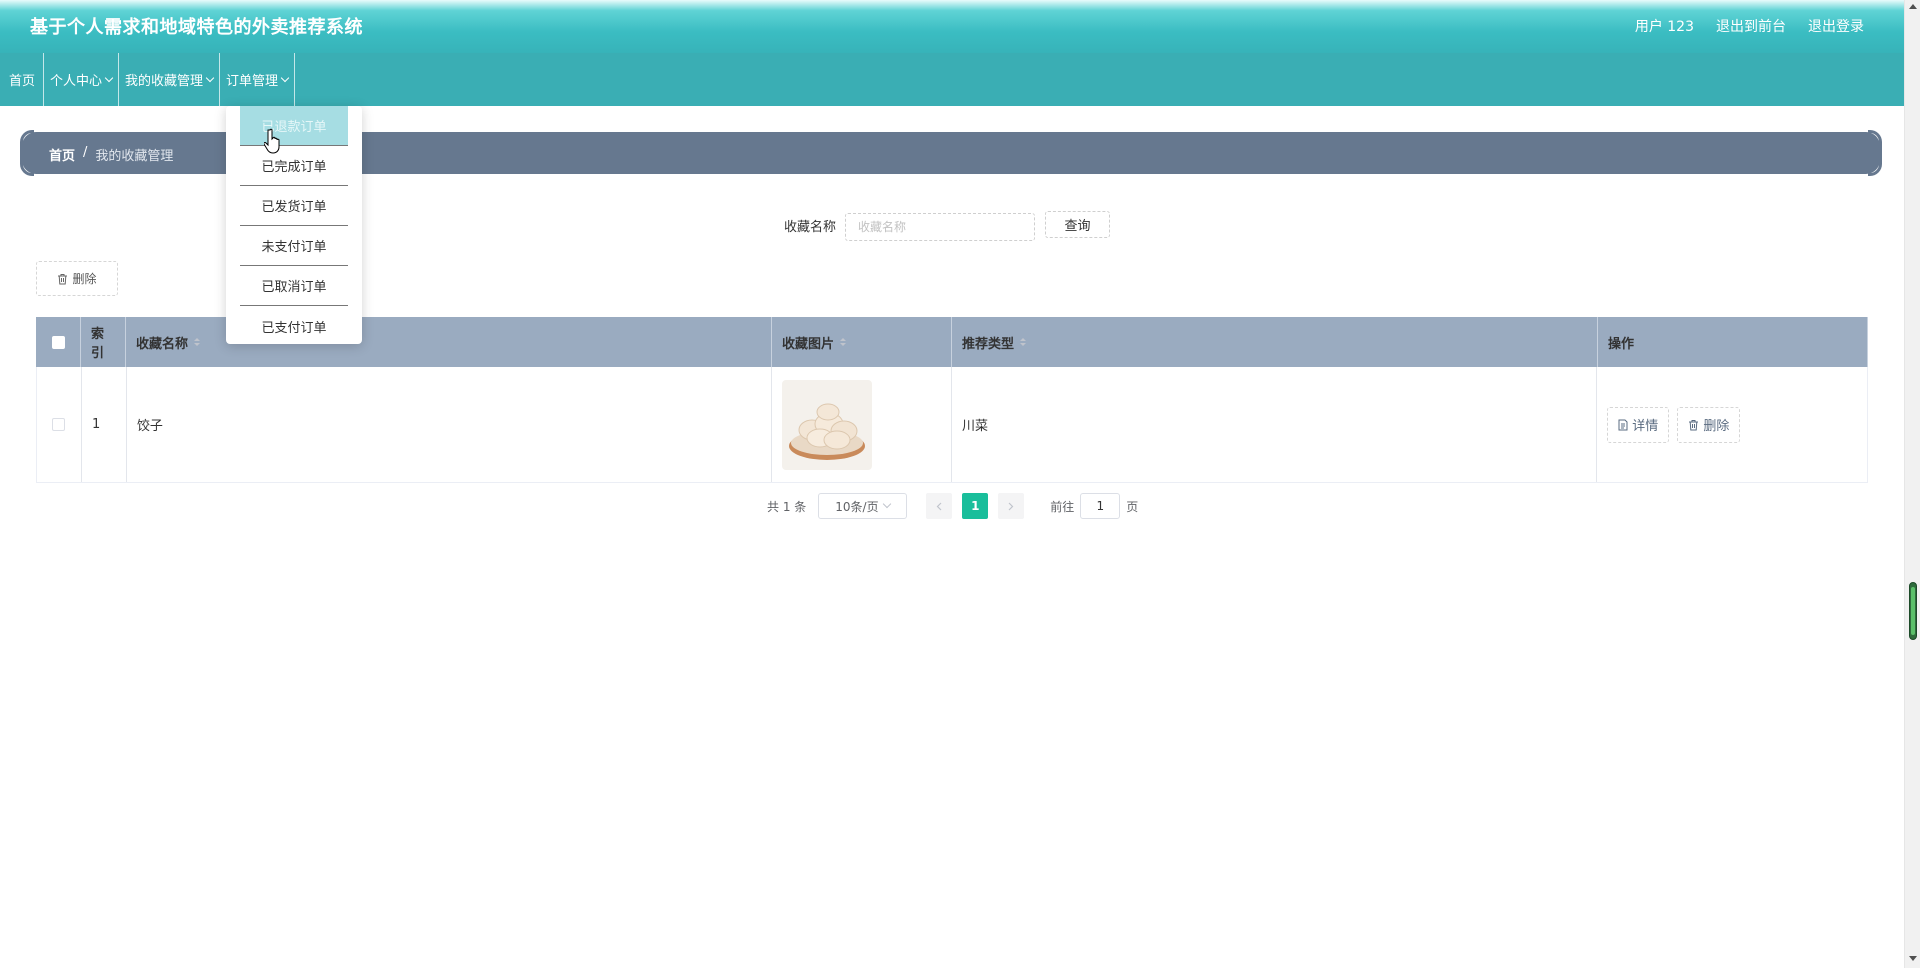 Image resolution: width=1920 pixels, height=968 pixels. What do you see at coordinates (1664, 26) in the screenshot?
I see `user-label: 用户 123` at bounding box center [1664, 26].